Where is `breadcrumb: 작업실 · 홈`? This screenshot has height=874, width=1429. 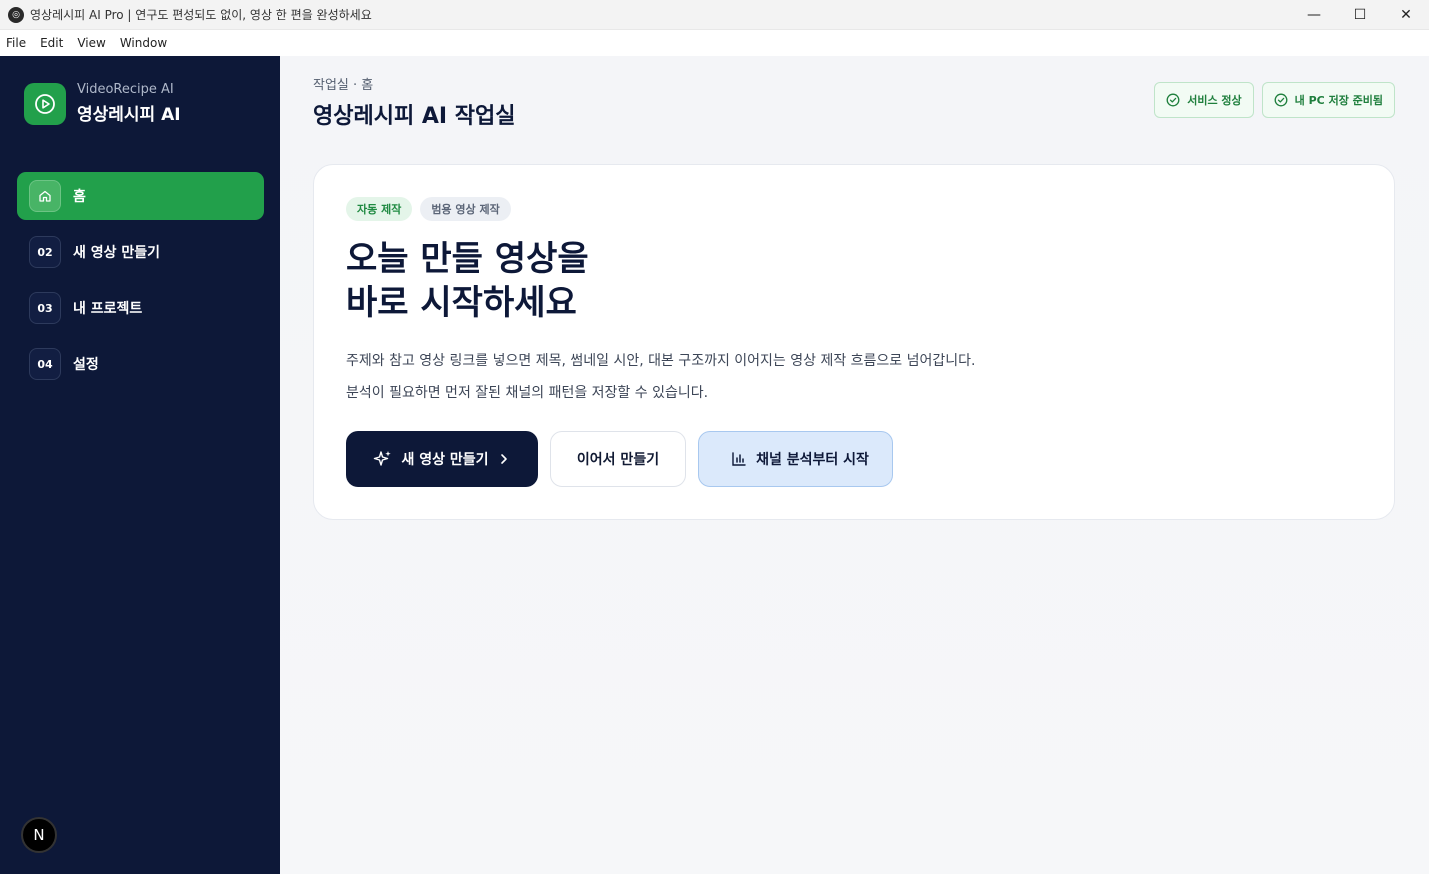
breadcrumb: 작업실 · 홈 is located at coordinates (343, 85).